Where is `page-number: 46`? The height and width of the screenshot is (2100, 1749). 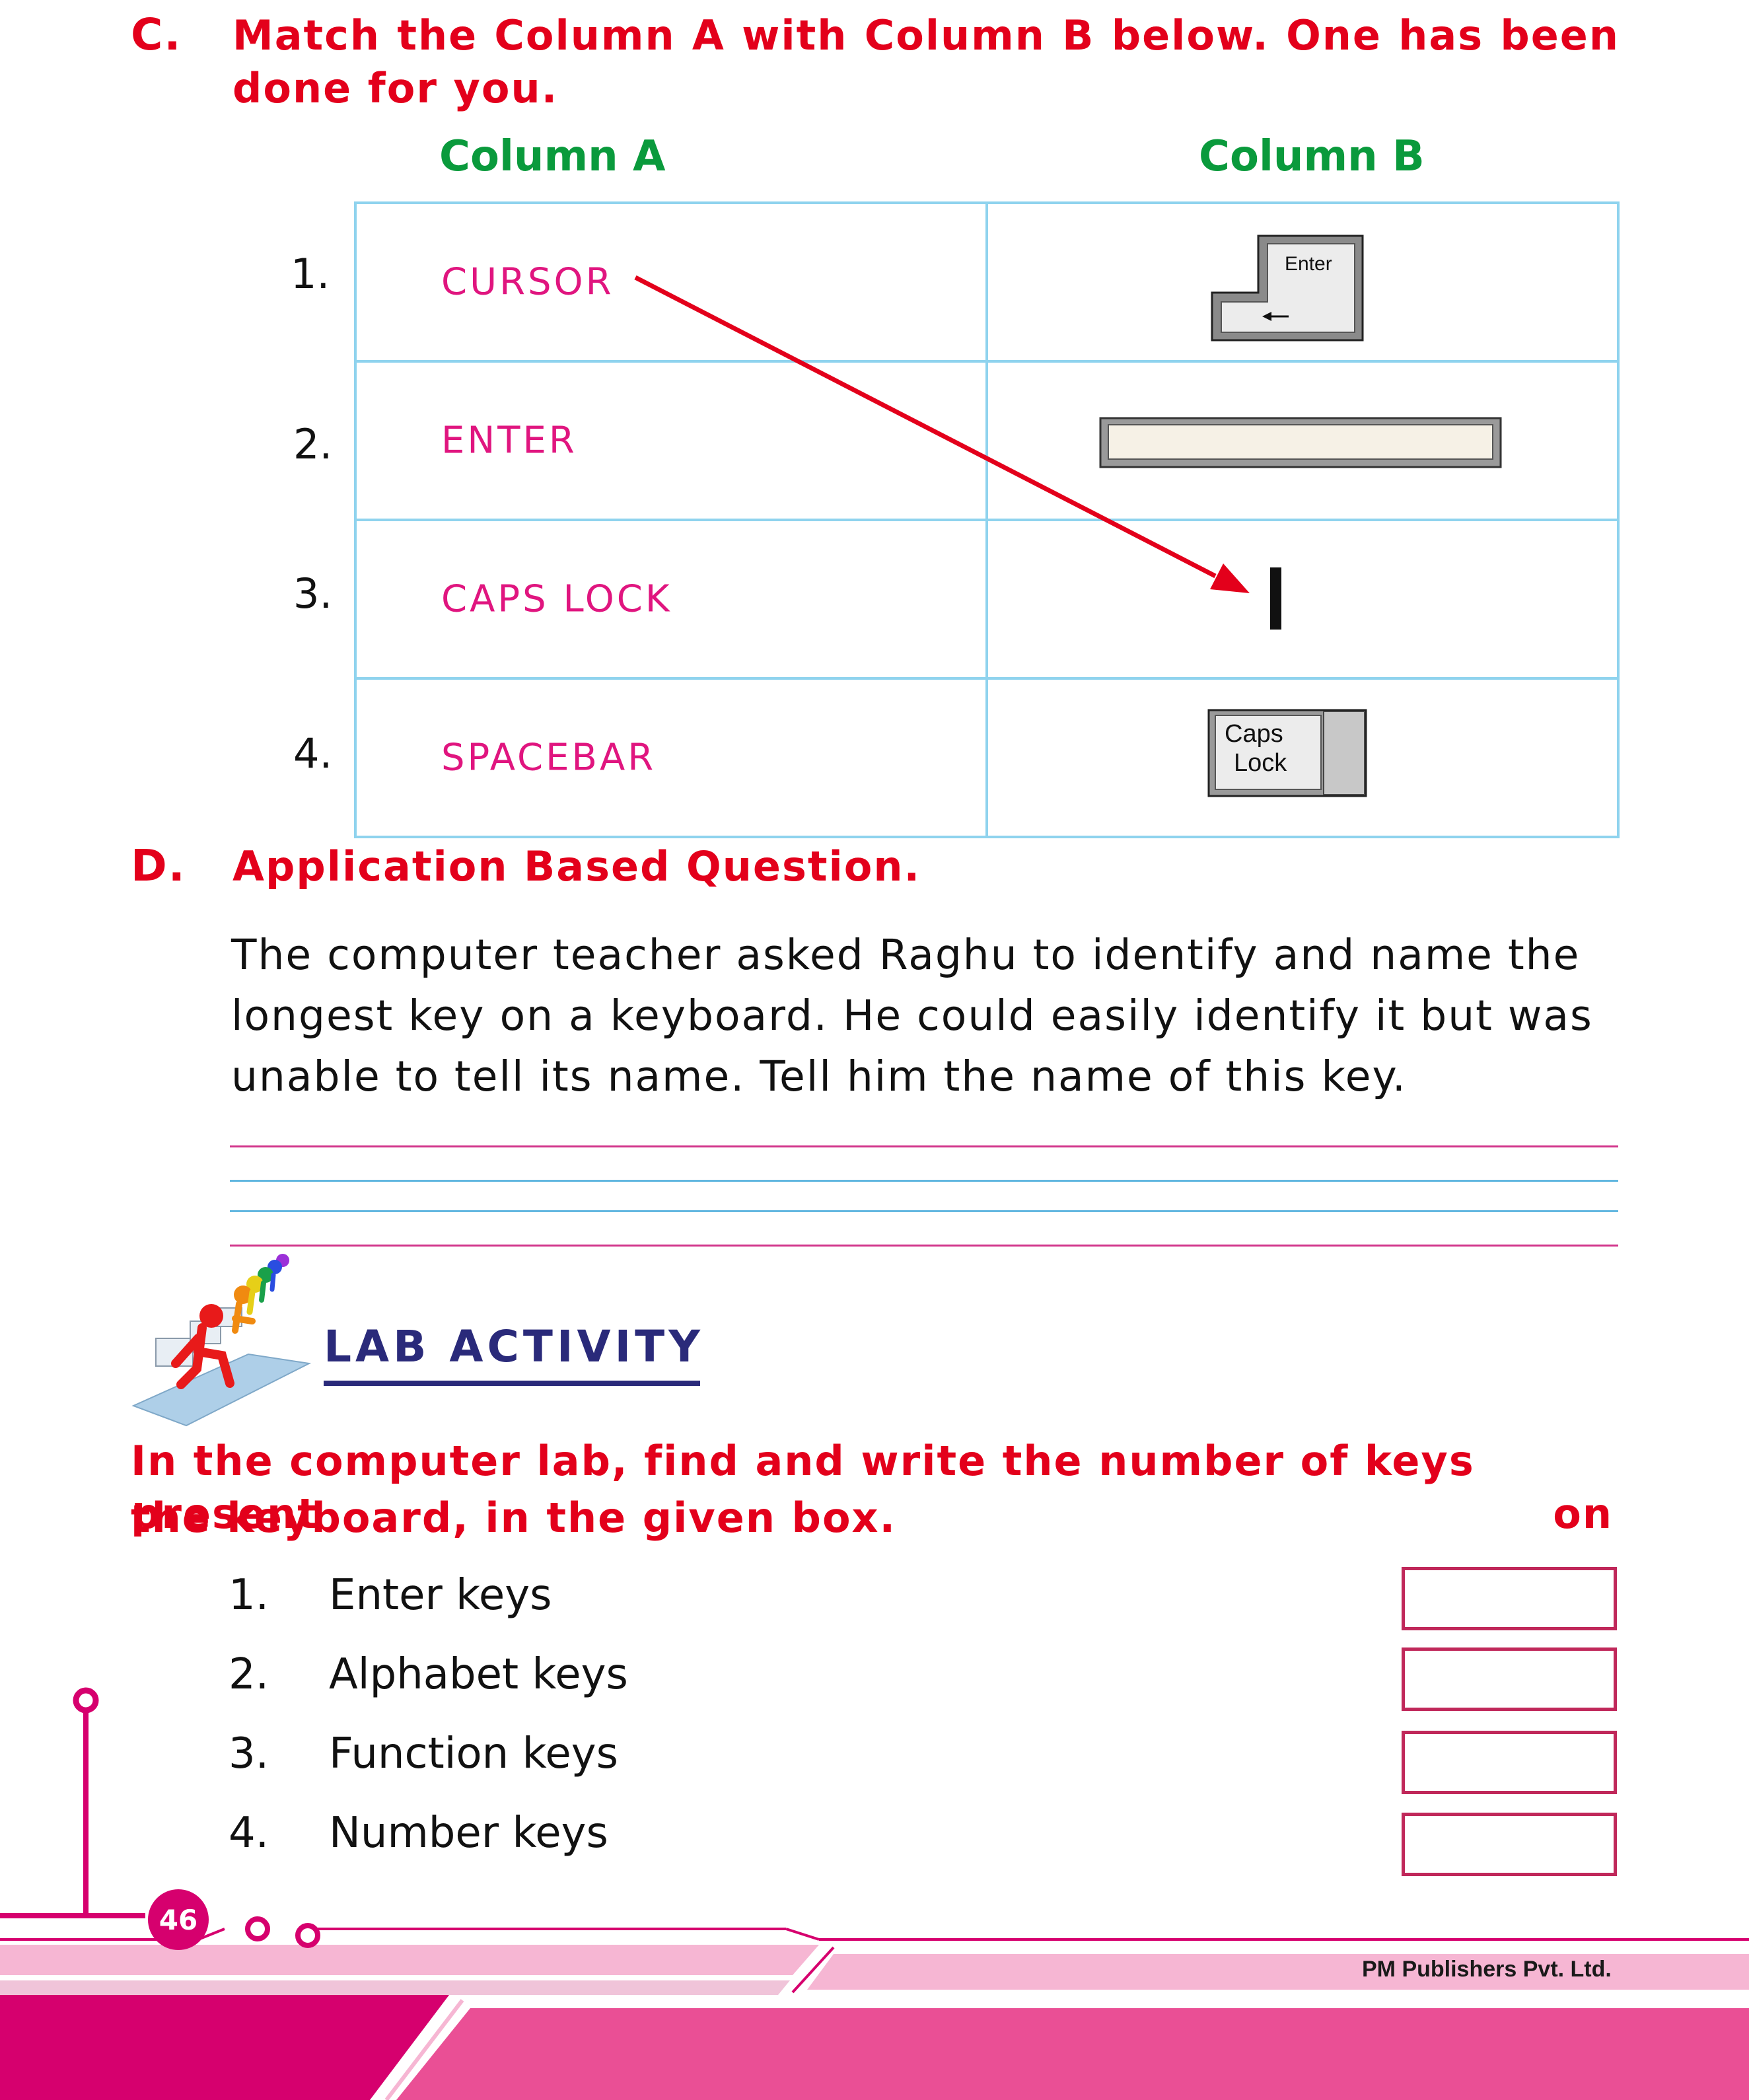
page-number: 46 is located at coordinates (178, 1920).